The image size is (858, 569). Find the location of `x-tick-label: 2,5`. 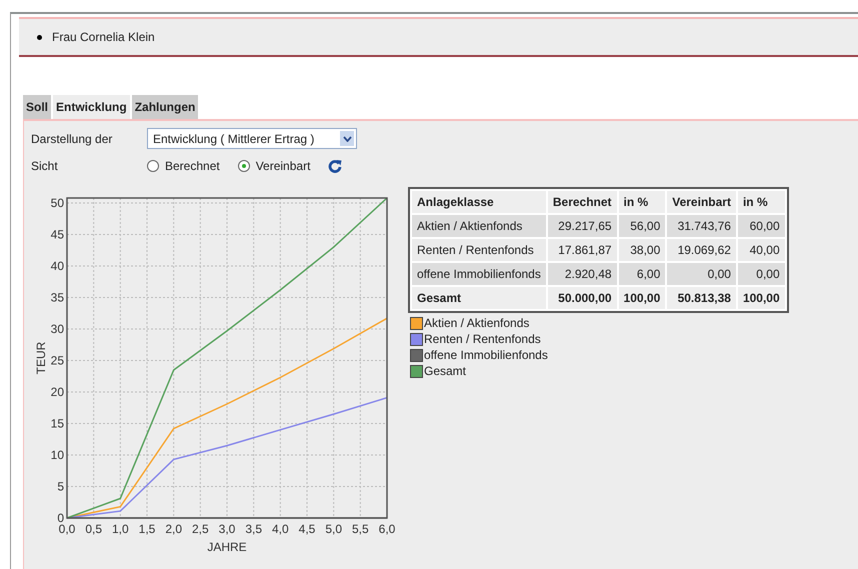

x-tick-label: 2,5 is located at coordinates (200, 529).